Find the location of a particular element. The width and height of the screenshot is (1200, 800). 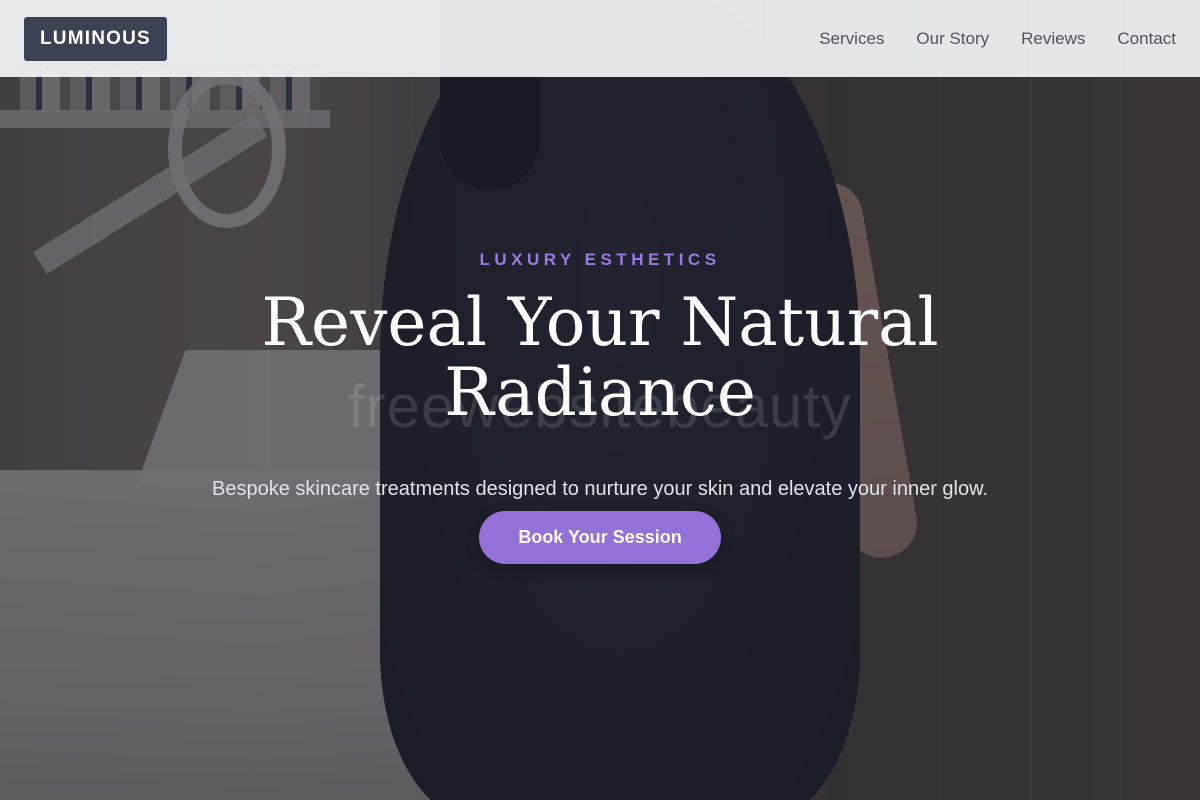

nav-link-services: Services is located at coordinates (851, 39).